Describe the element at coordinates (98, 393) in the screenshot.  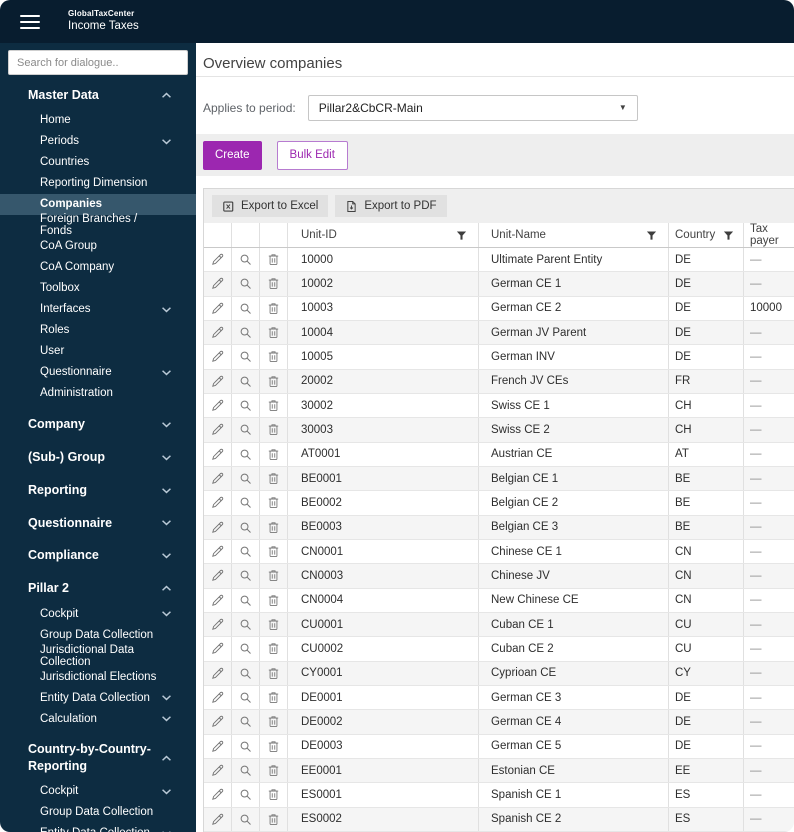
I see `sidebar-item-administration: Administration` at that location.